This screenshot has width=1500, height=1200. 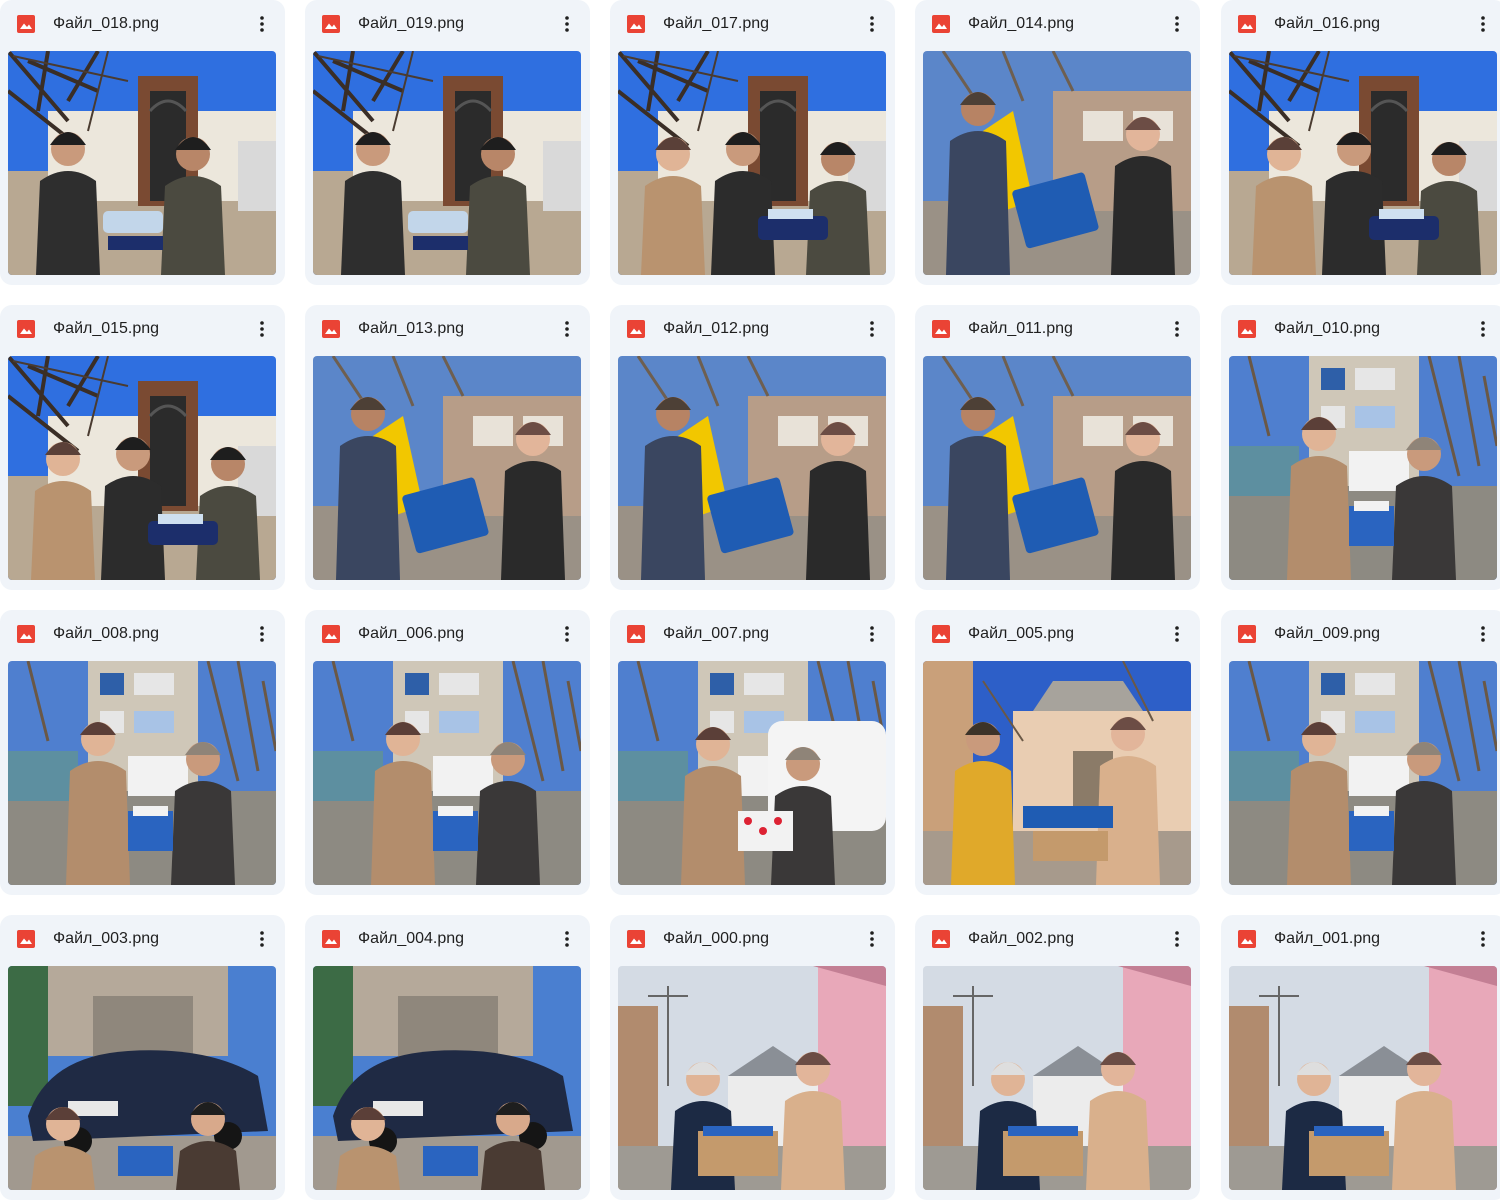 What do you see at coordinates (411, 939) in the screenshot?
I see `file-name: Файл_004.png` at bounding box center [411, 939].